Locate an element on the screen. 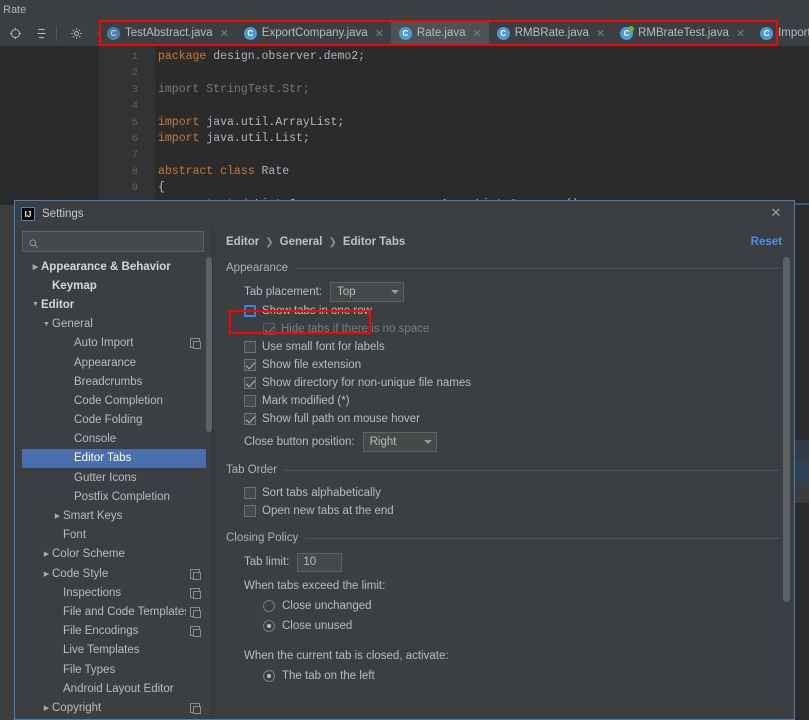 This screenshot has width=809, height=720. editor-tab-importcompany-java: CImportCompany.java✕ is located at coordinates (780, 33).